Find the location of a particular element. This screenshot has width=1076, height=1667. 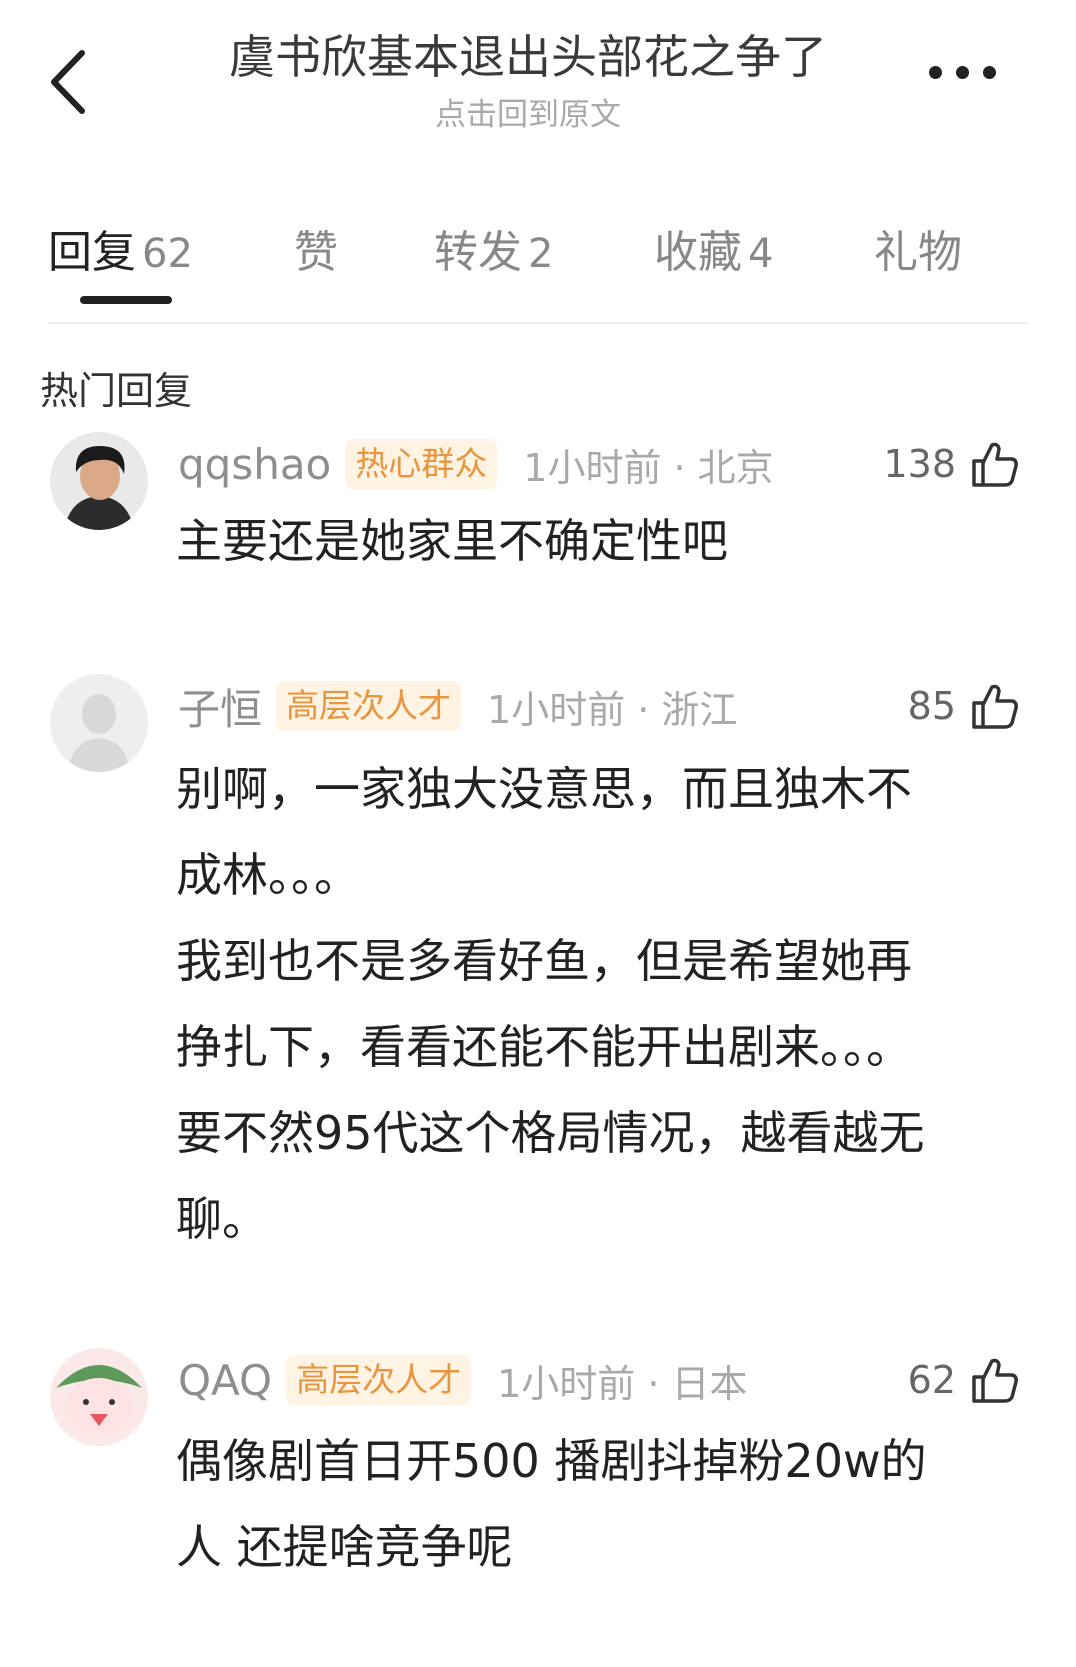

time-location: 1小时前 · 日本 is located at coordinates (622, 1383).